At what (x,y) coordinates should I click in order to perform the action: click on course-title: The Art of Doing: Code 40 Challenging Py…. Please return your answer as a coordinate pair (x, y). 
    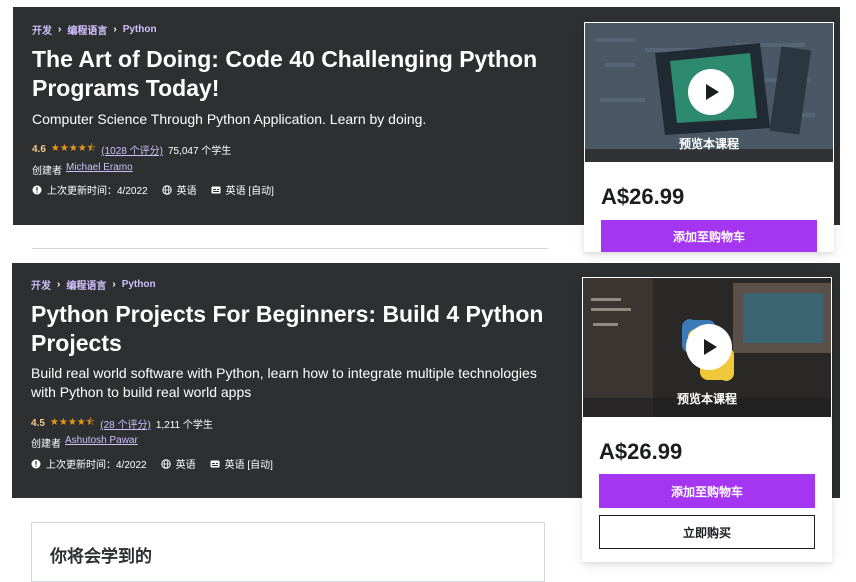
    Looking at the image, I should click on (285, 73).